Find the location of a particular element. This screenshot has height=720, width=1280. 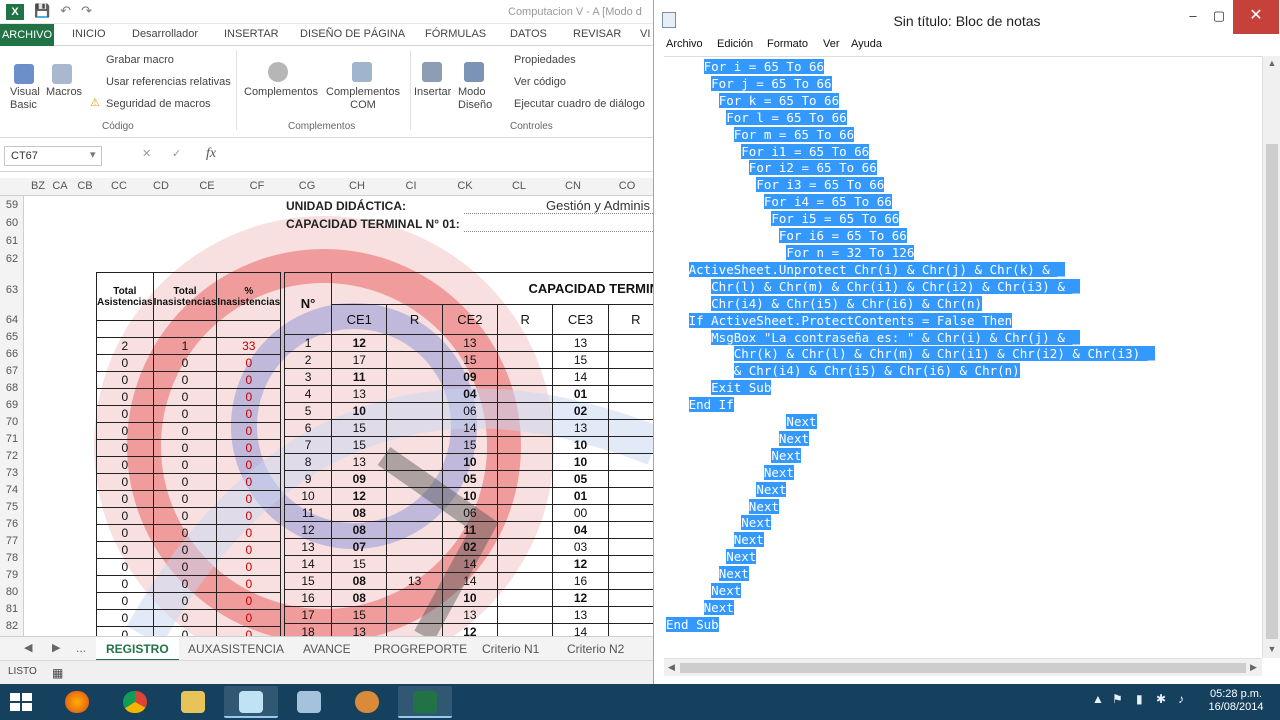

code-line: For i6 = 65 To 66 is located at coordinates (842, 236).